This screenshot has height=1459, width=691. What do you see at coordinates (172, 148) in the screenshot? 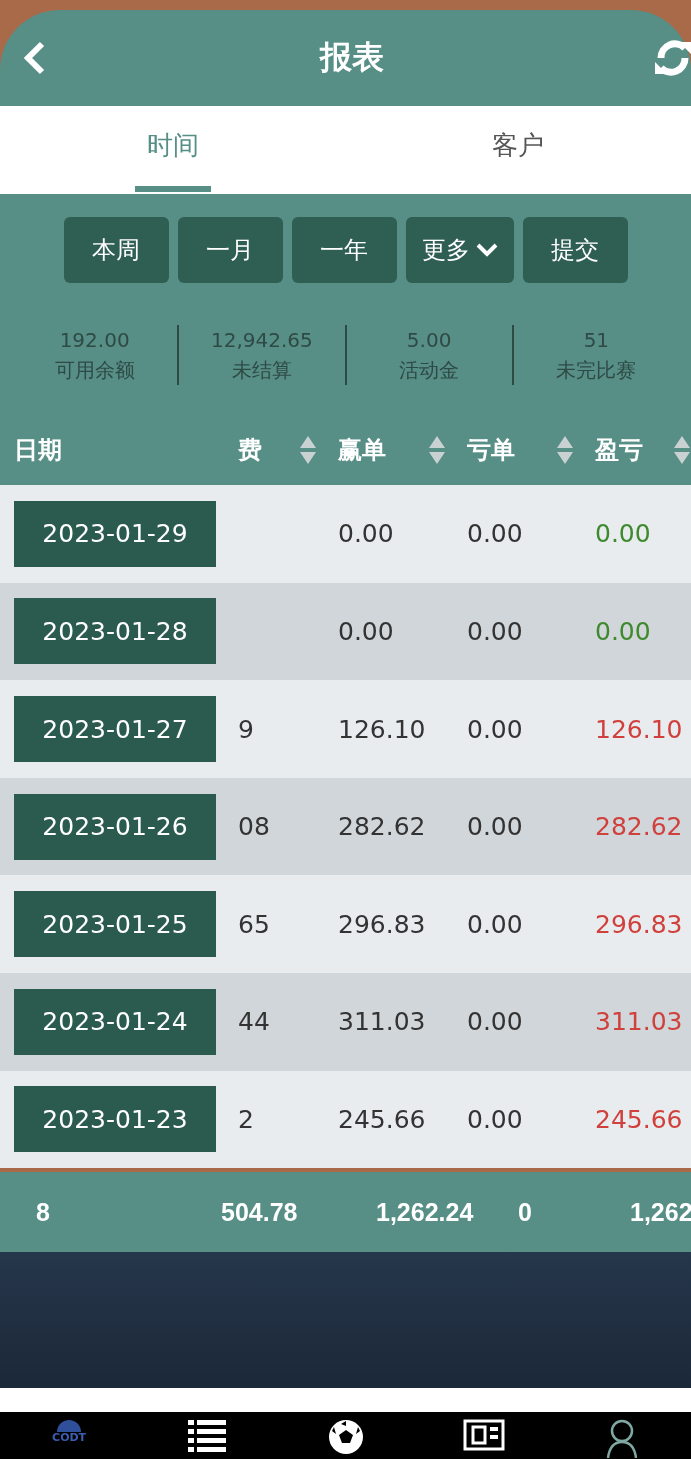
I see `tab: 时间` at bounding box center [172, 148].